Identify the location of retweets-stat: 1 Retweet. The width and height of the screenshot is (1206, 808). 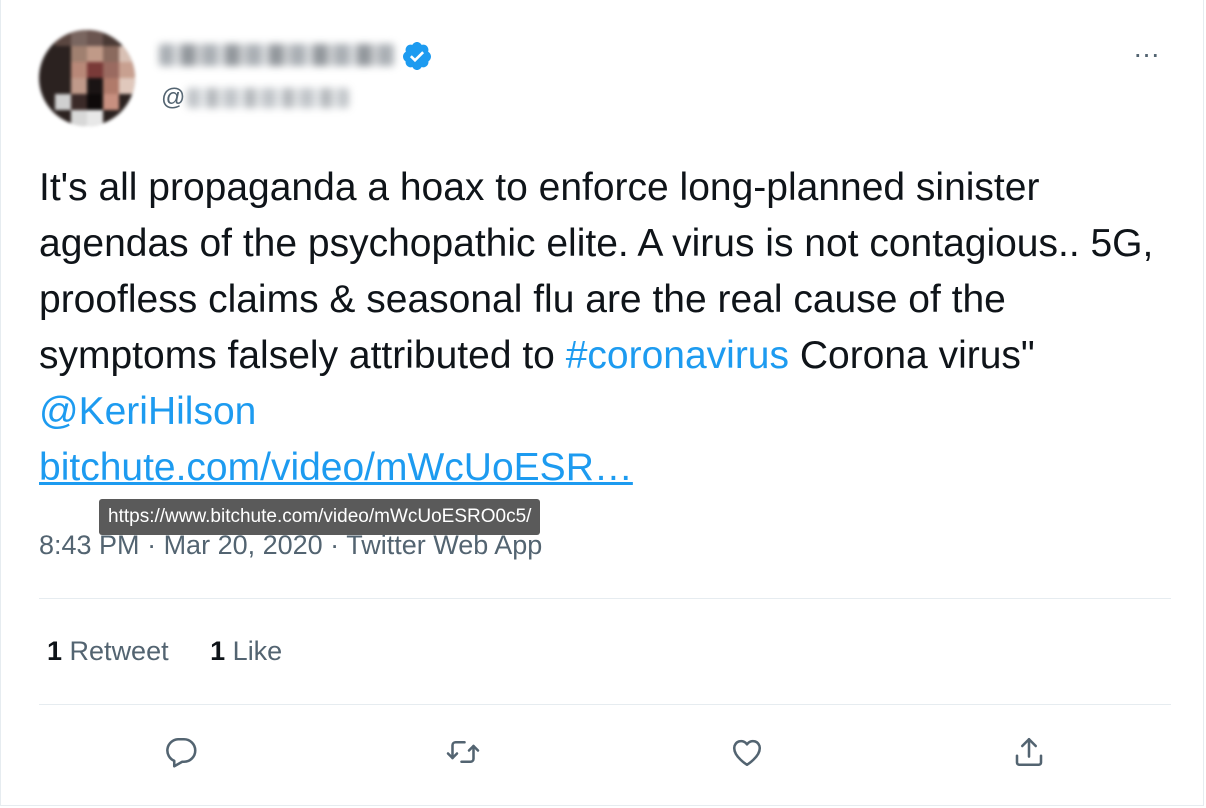
(108, 651).